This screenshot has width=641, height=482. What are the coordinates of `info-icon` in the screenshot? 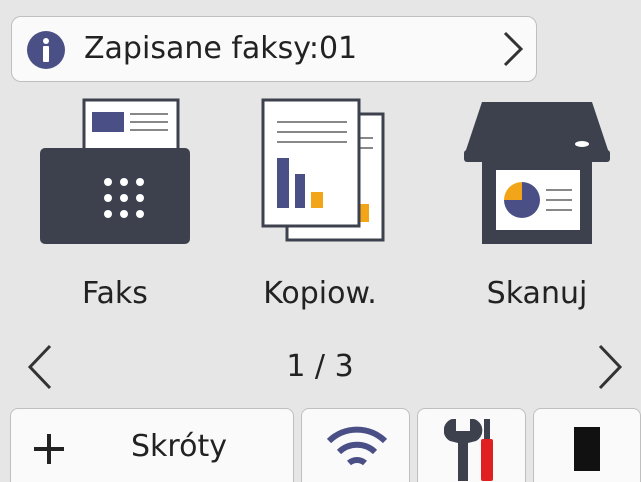 It's located at (46, 50).